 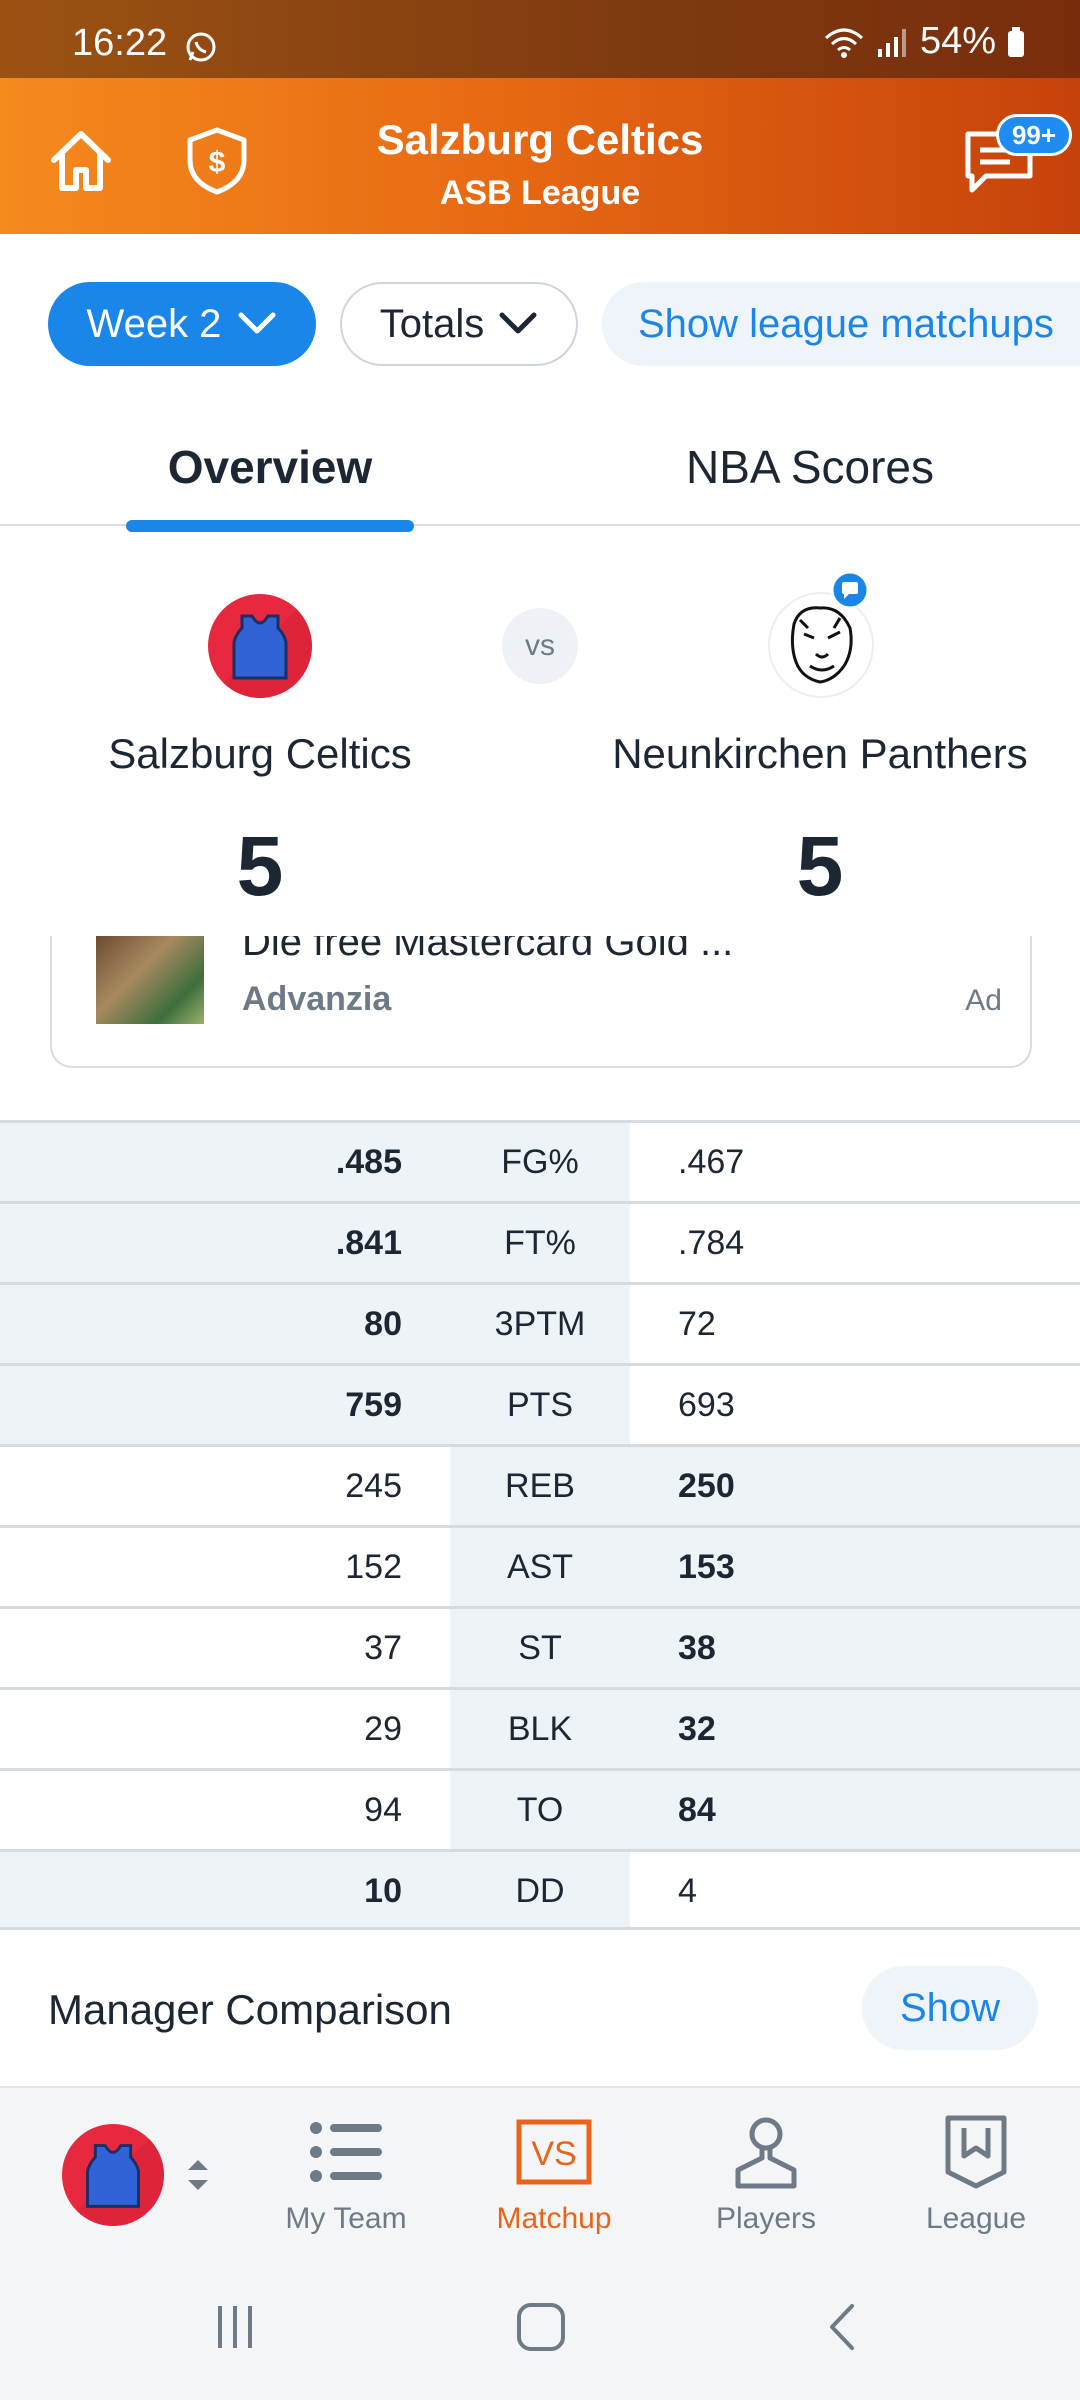 I want to click on bookmark-shield-icon, so click(x=976, y=2152).